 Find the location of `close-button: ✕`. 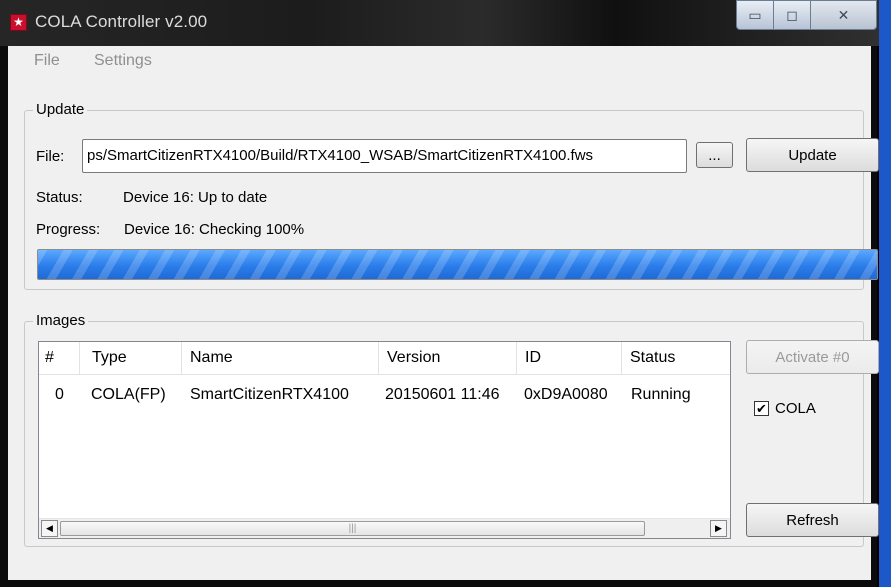

close-button: ✕ is located at coordinates (844, 15).